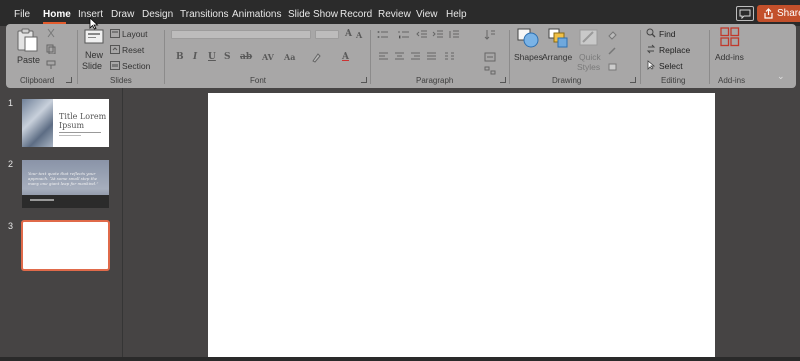  I want to click on shapes-label: Shapes, so click(528, 57).